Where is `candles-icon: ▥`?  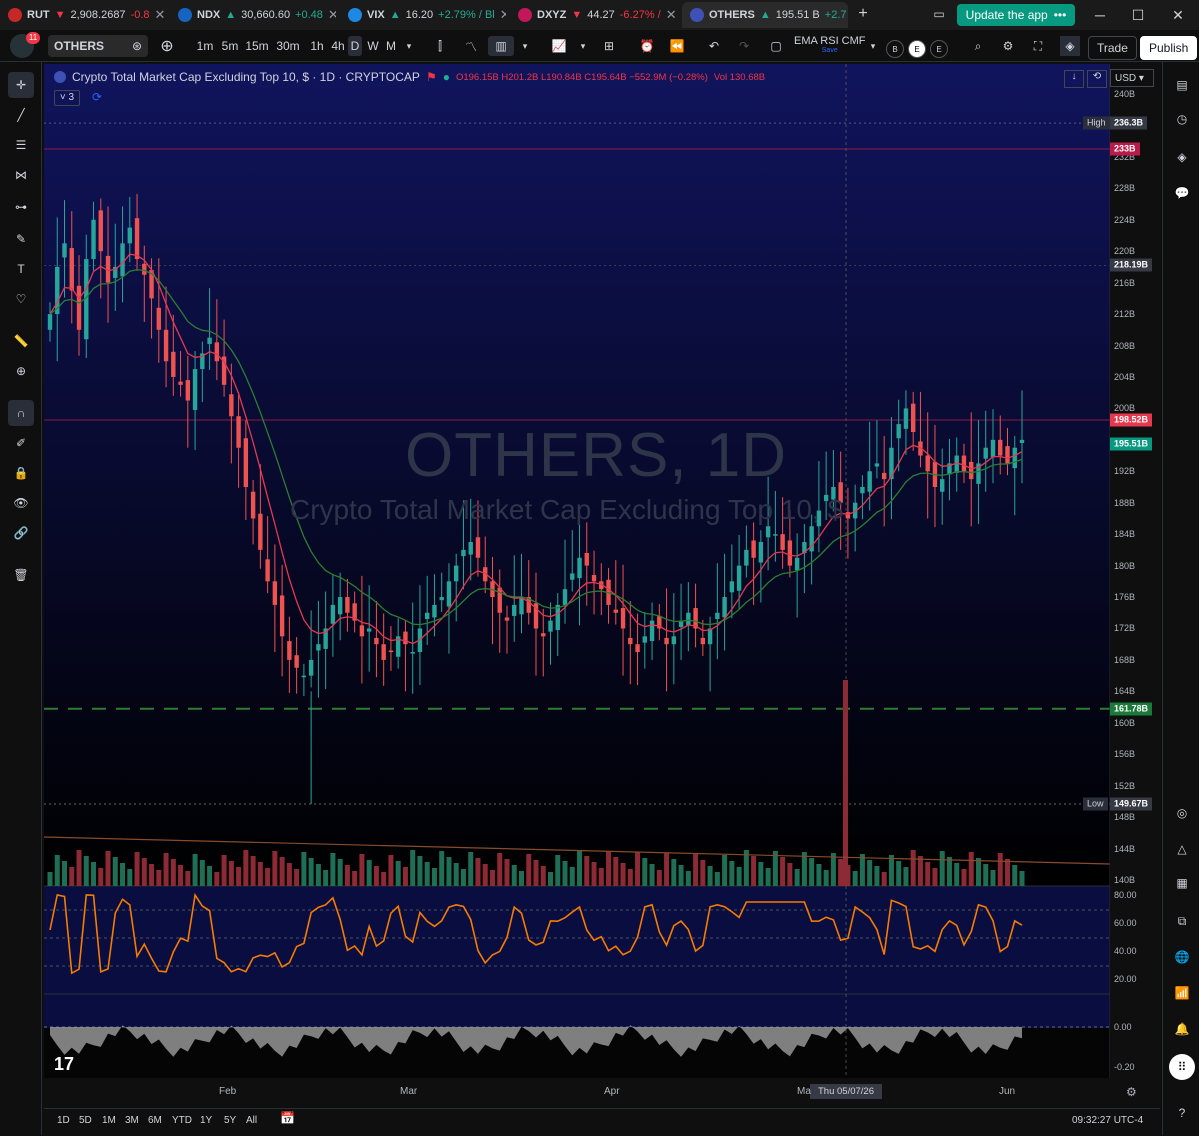 candles-icon: ▥ is located at coordinates (501, 46).